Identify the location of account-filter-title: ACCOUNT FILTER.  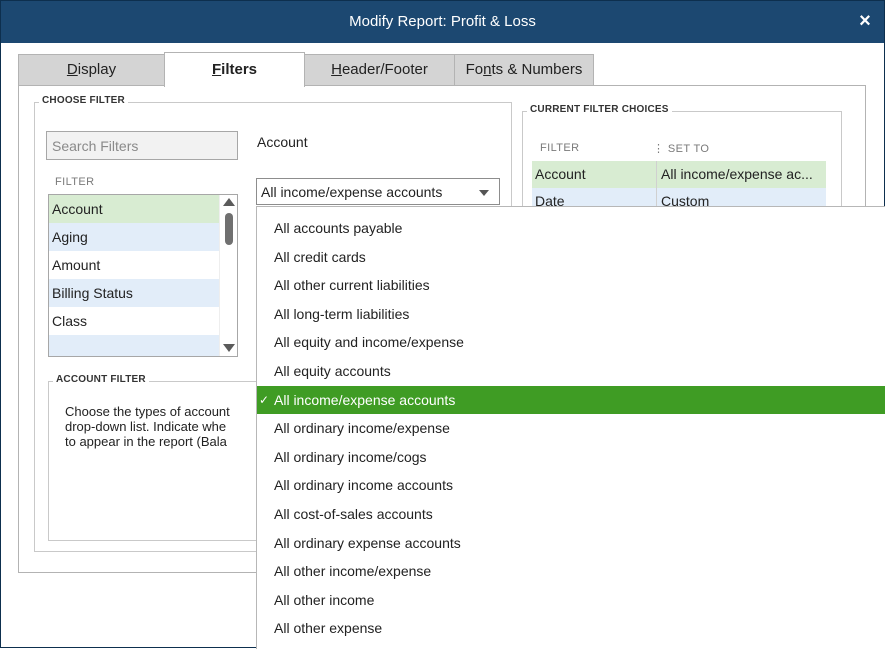
(101, 379).